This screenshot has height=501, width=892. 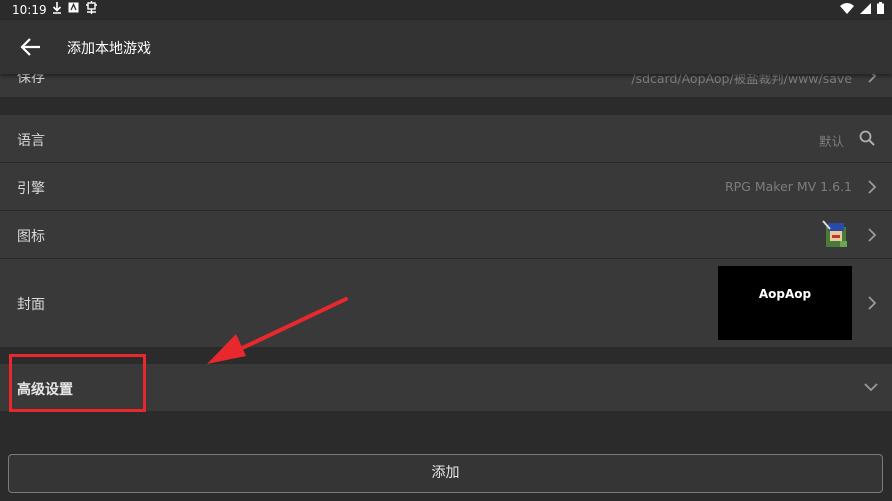 What do you see at coordinates (446, 187) in the screenshot?
I see `settings-row-engine: 引擎 RPG Maker MV 1.6.1` at bounding box center [446, 187].